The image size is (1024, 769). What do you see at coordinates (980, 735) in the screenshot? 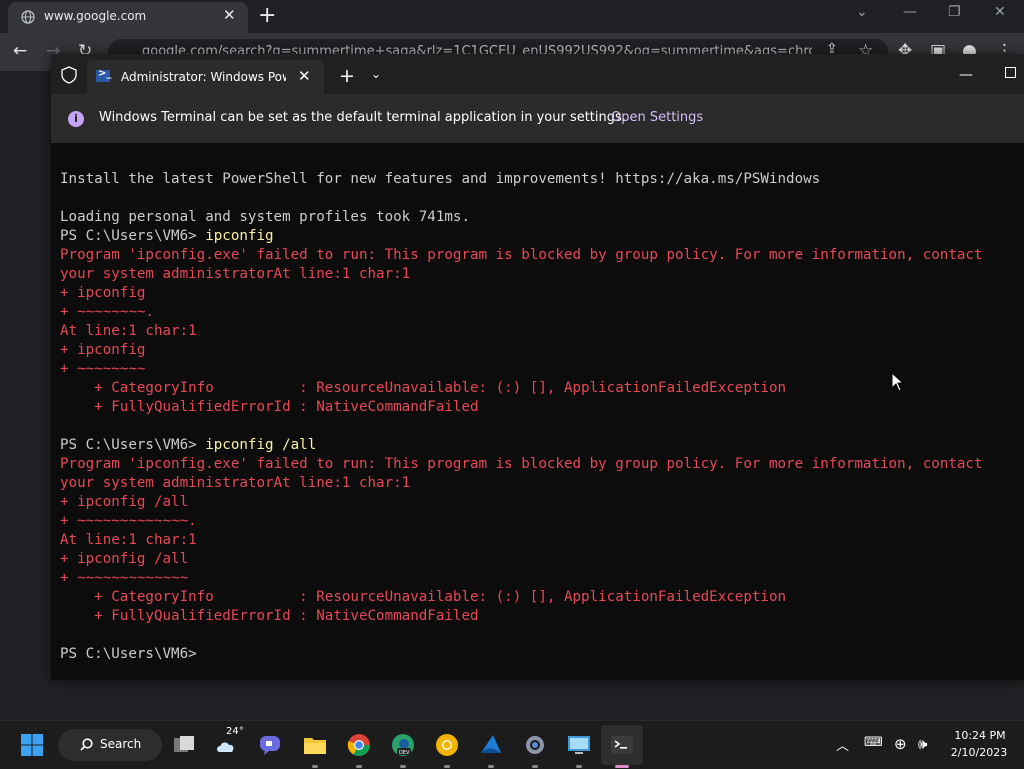
I see `clock-time: 10:24 PM` at bounding box center [980, 735].